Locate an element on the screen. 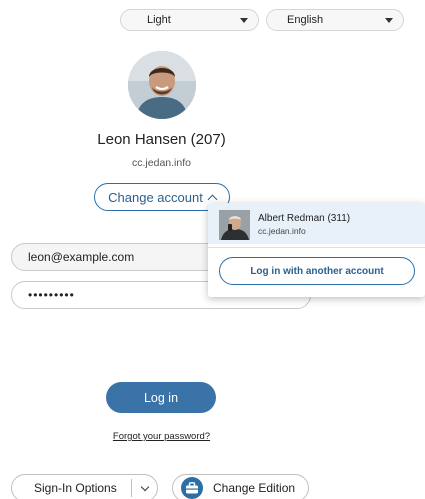 This screenshot has width=425, height=499. account-avatar is located at coordinates (234, 225).